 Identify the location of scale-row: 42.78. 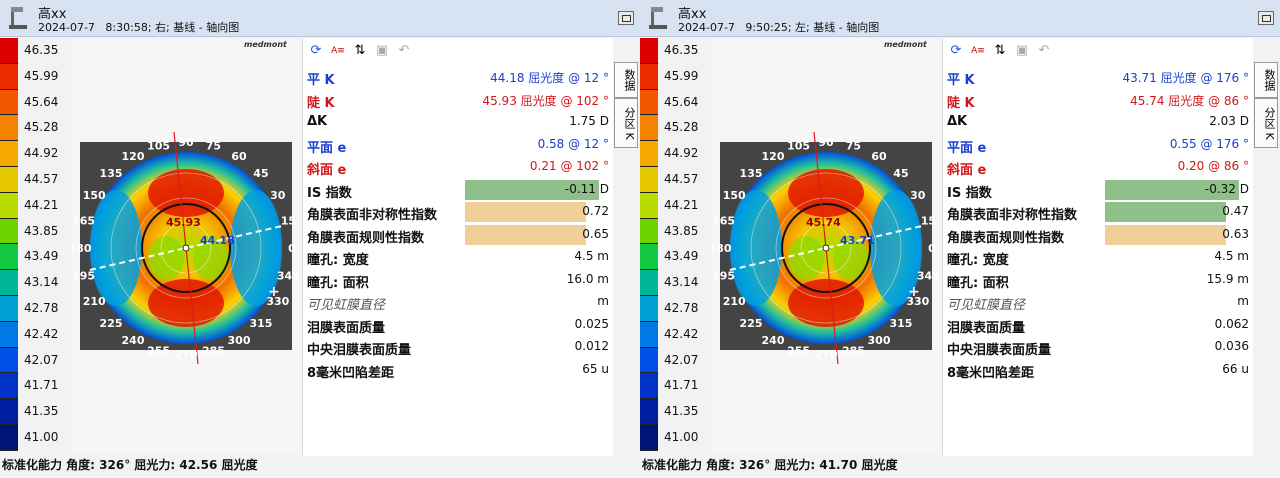
(675, 309).